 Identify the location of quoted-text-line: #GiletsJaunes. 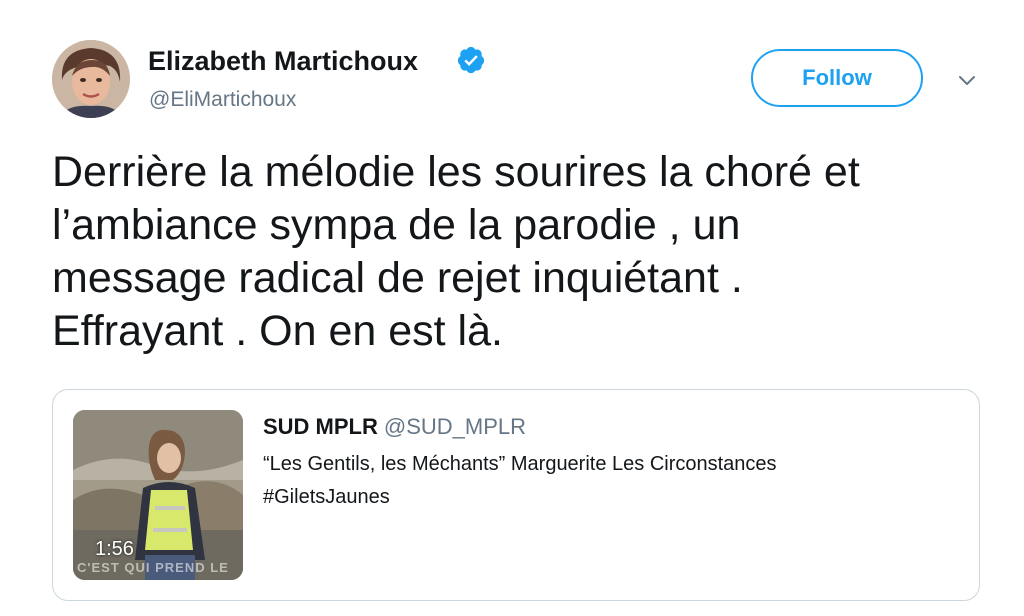
(326, 497).